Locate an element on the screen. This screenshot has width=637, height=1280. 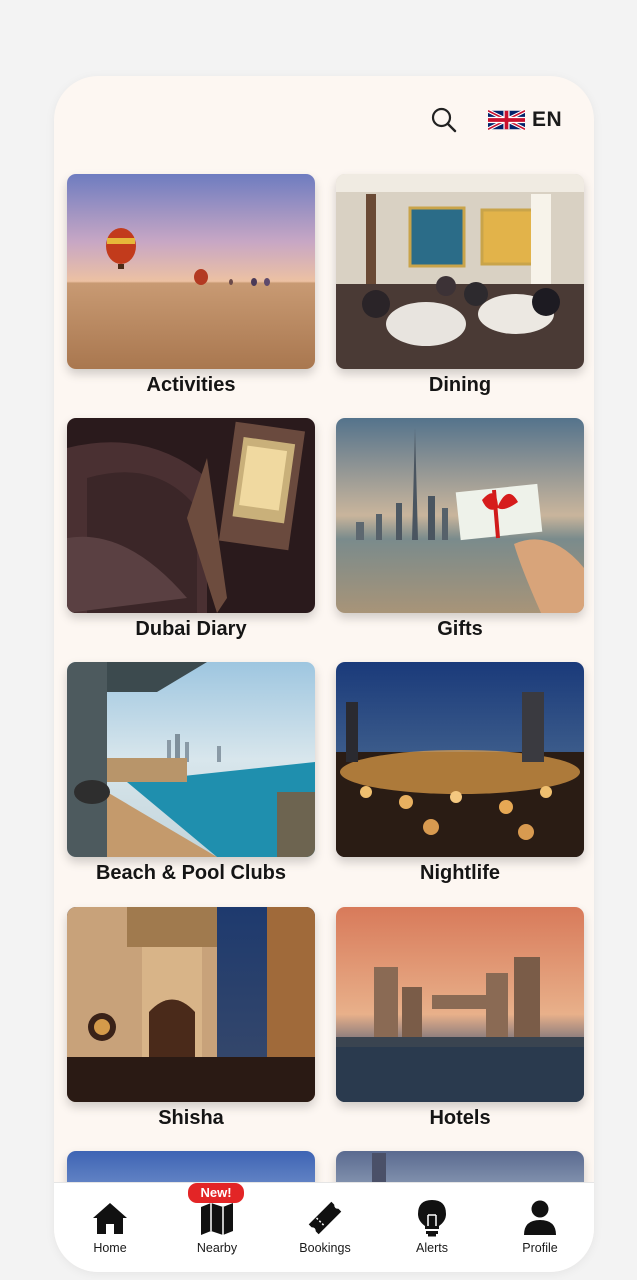
language-code: EN is located at coordinates (547, 119).